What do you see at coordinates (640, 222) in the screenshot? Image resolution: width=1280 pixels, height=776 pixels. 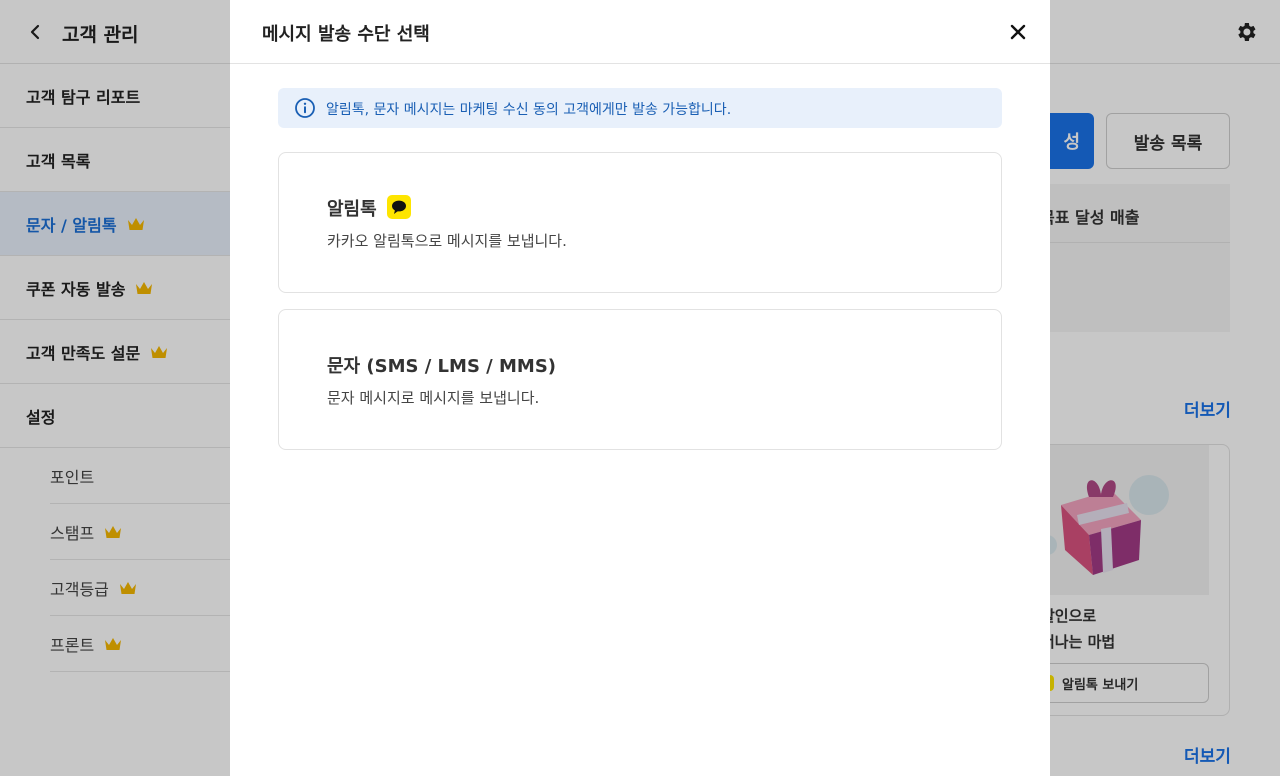 I see `option-alimtalk: 알림톡 카카오 알림톡으로 메시지를 보냅니다.` at bounding box center [640, 222].